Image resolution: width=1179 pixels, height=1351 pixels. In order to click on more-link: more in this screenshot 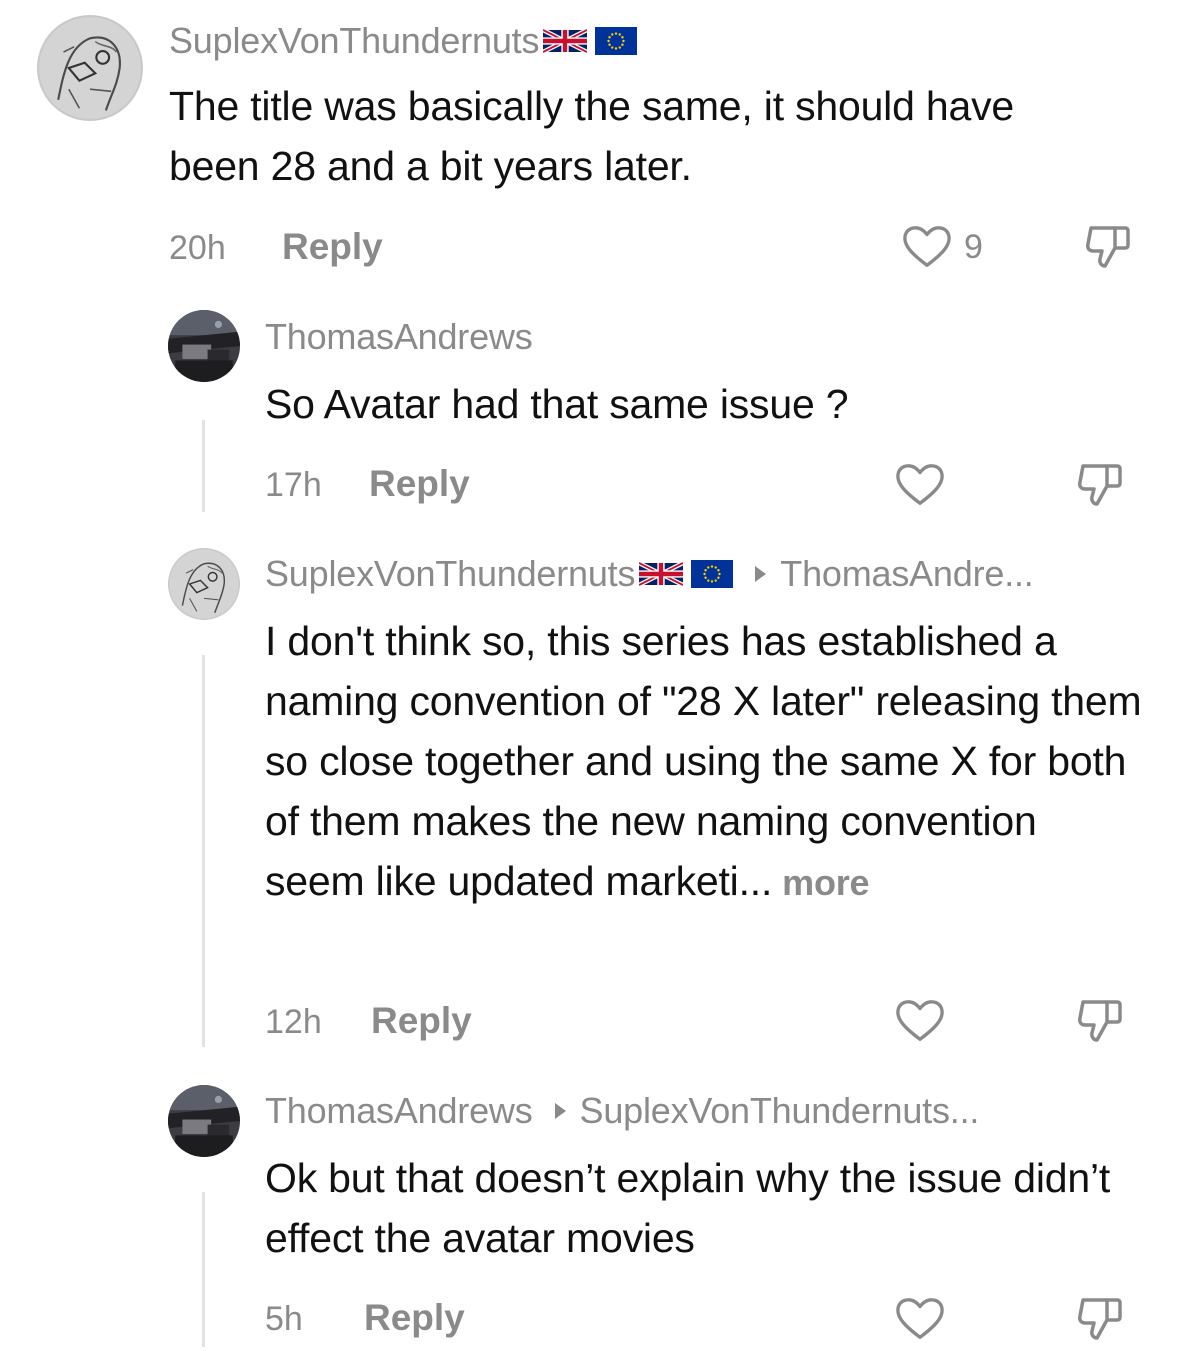, I will do `click(825, 882)`.